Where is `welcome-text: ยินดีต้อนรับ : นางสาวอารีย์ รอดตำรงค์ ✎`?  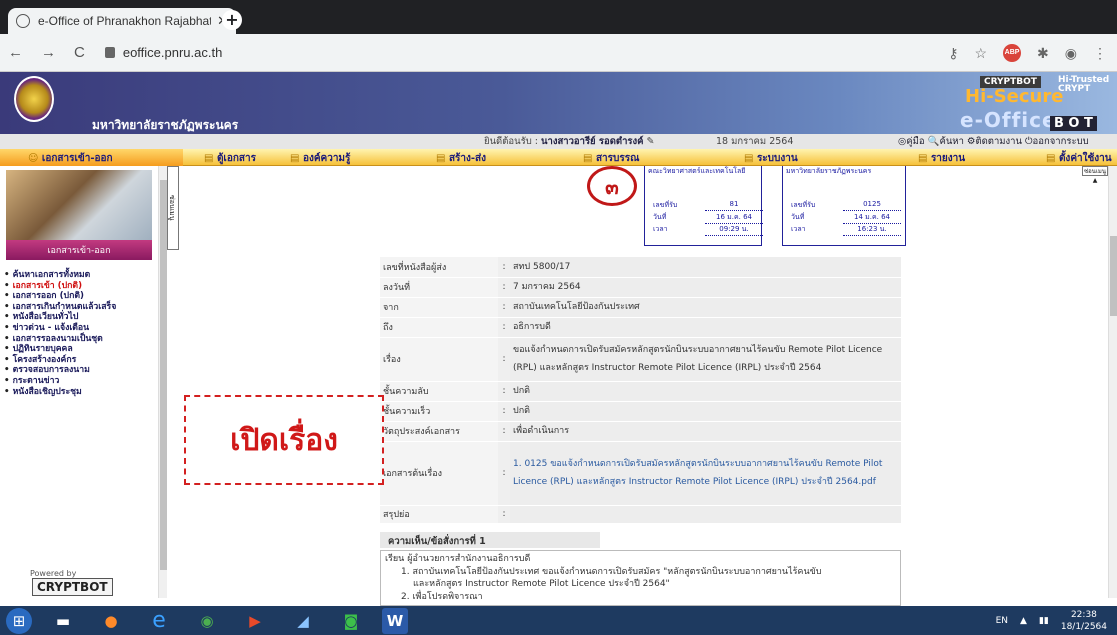 welcome-text: ยินดีต้อนรับ : นางสาวอารีย์ รอดตำรงค์ ✎ is located at coordinates (569, 141).